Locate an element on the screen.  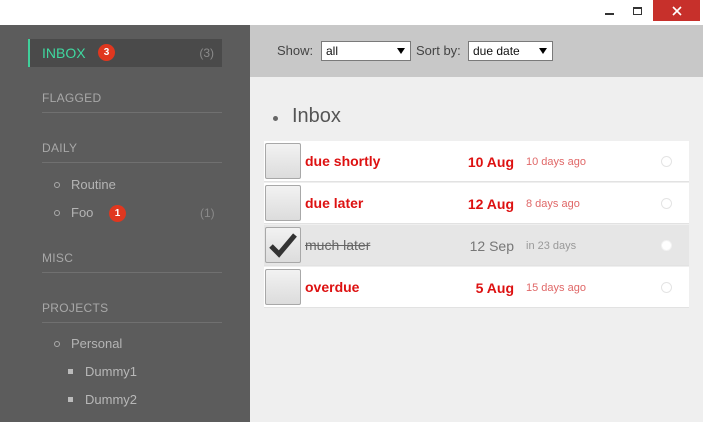
sidebar-item-inbox: INBOX 3 (3) is located at coordinates (125, 53).